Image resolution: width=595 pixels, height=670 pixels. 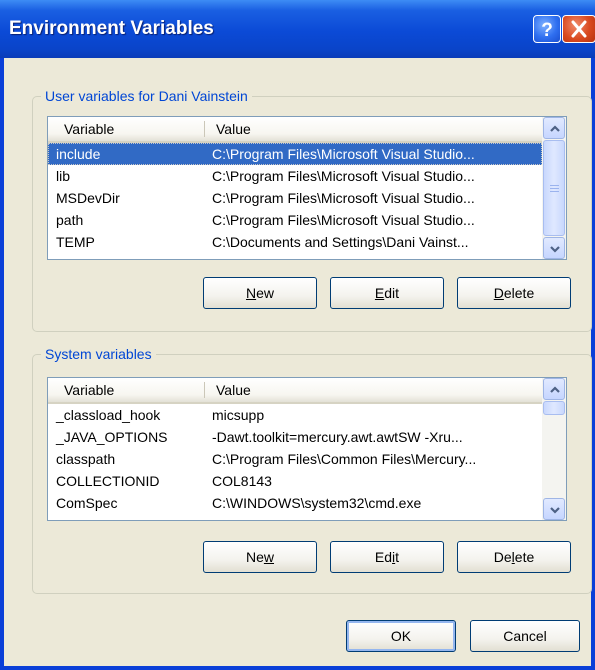 I want to click on system-new-button: New, so click(x=260, y=557).